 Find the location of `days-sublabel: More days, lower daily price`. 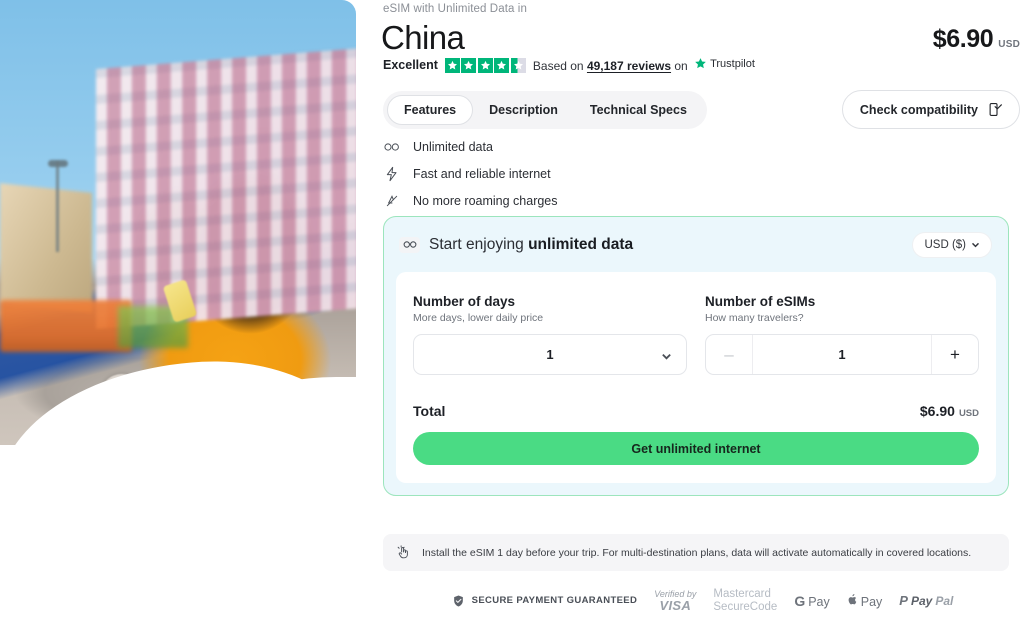

days-sublabel: More days, lower daily price is located at coordinates (478, 318).